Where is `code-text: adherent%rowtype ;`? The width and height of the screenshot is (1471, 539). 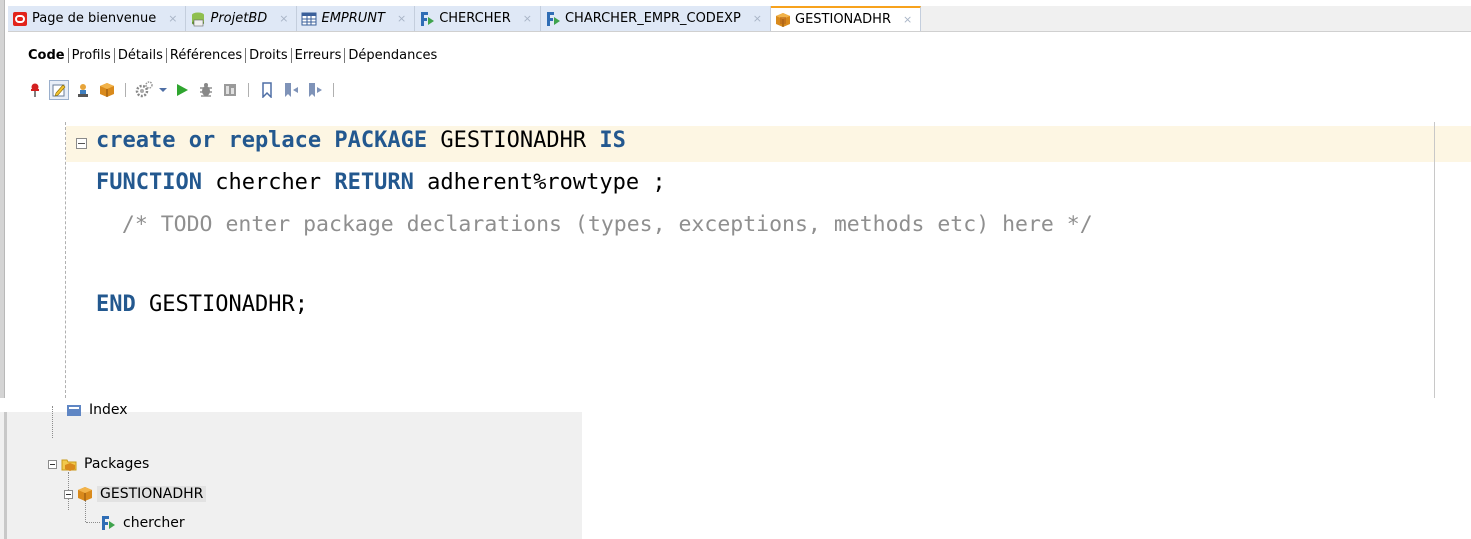 code-text: adherent%rowtype ; is located at coordinates (539, 182).